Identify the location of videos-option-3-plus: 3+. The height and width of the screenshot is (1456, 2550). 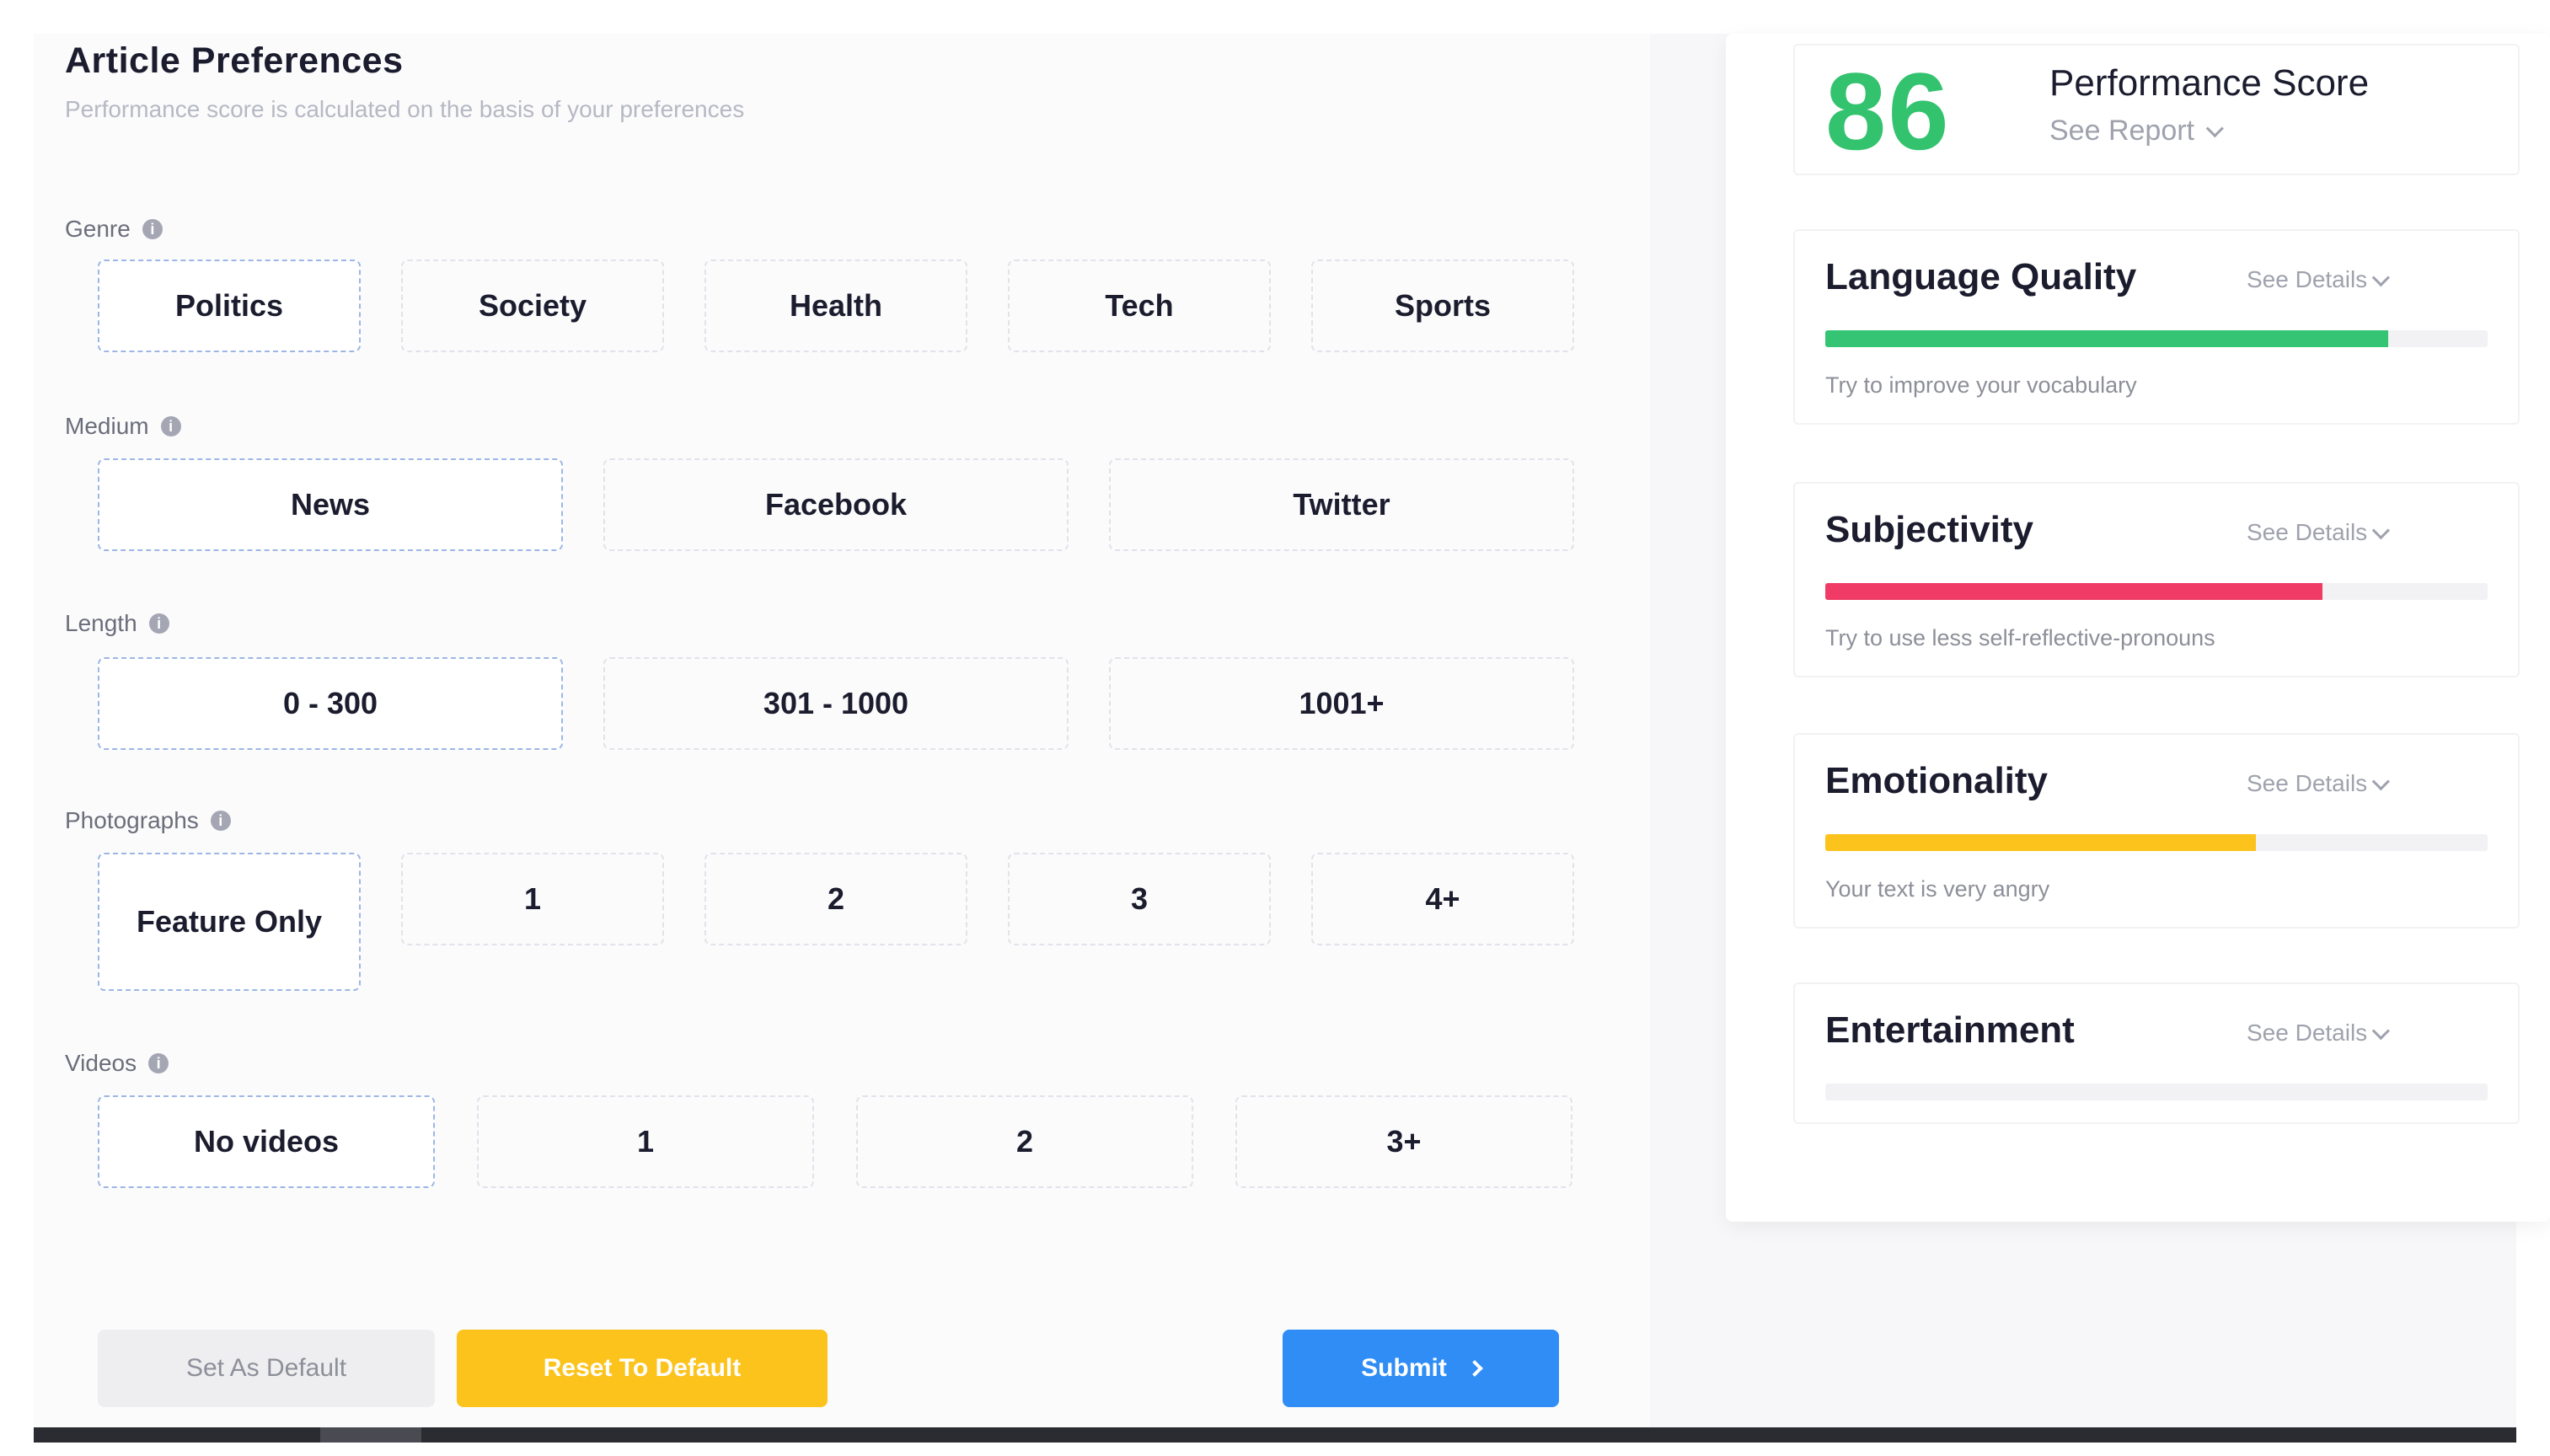
(1404, 1141).